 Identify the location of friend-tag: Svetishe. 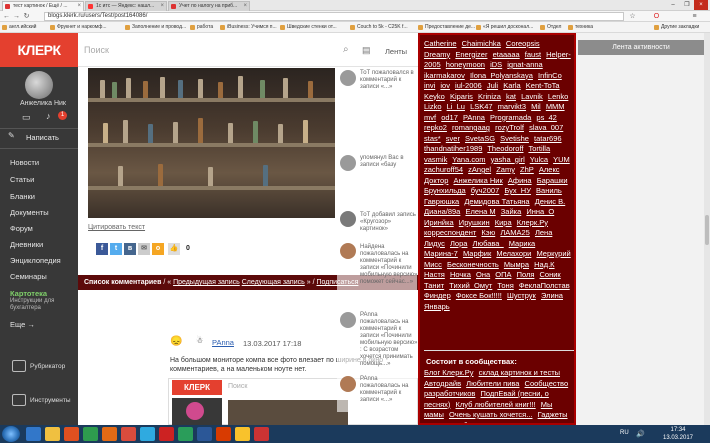
(514, 138).